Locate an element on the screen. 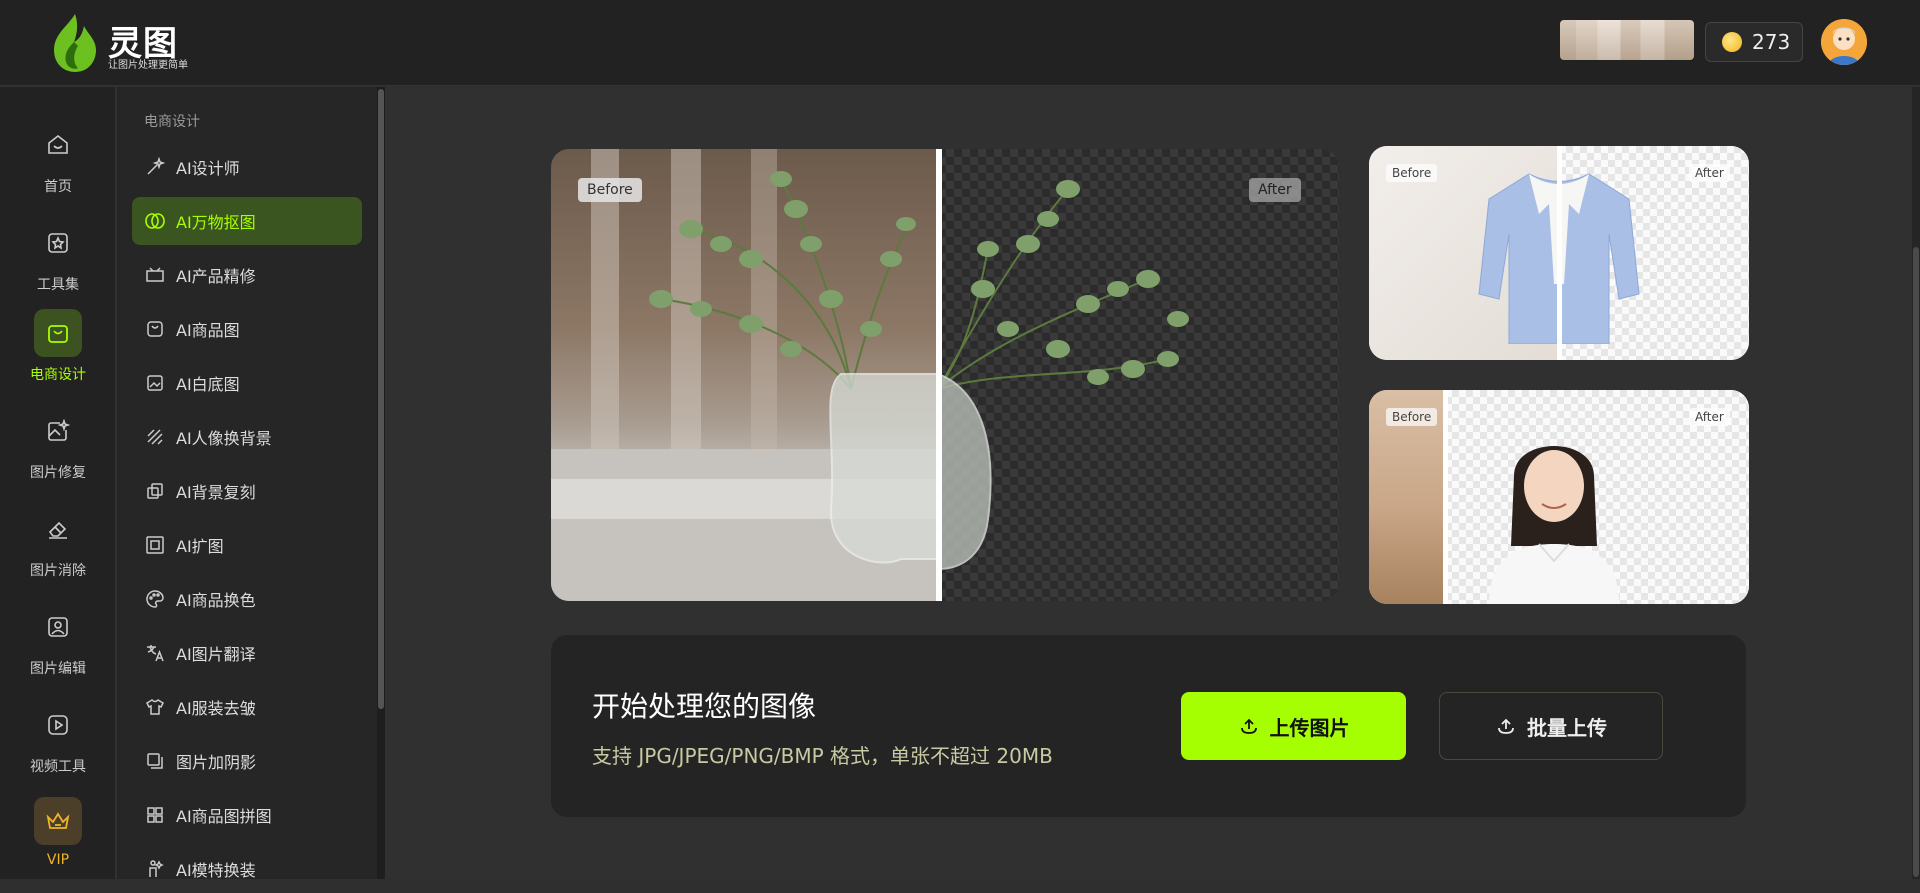 The image size is (1920, 893). nav-vip-label: VIP is located at coordinates (58, 860).